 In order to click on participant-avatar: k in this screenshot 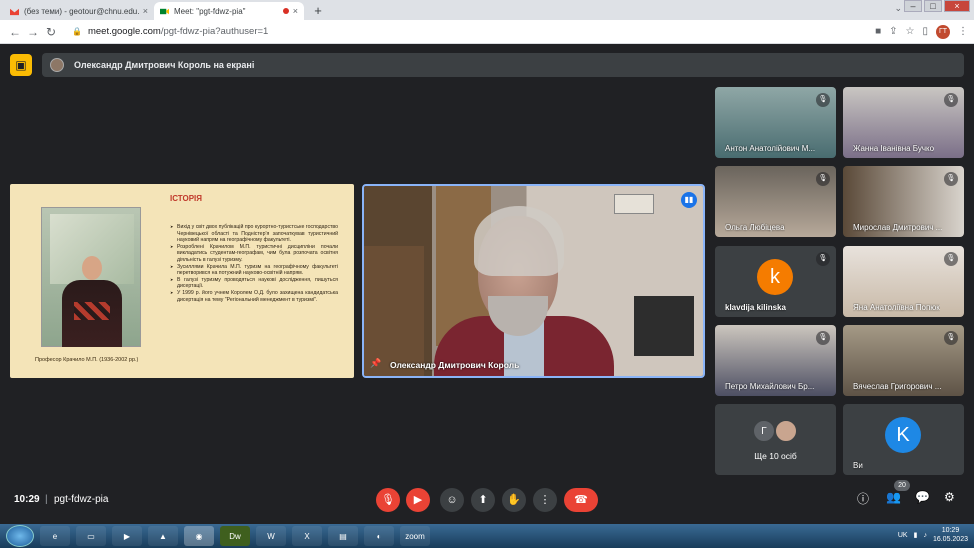, I will do `click(775, 277)`.